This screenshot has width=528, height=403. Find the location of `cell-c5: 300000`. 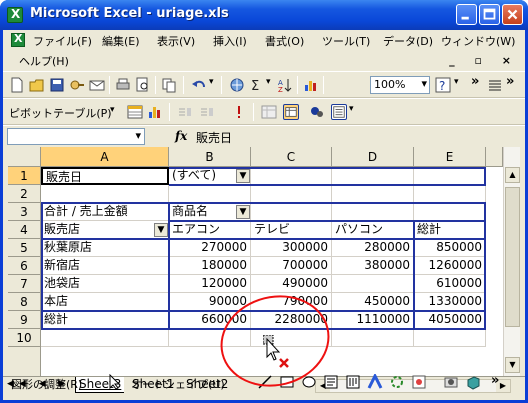

cell-c5: 300000 is located at coordinates (291, 248).